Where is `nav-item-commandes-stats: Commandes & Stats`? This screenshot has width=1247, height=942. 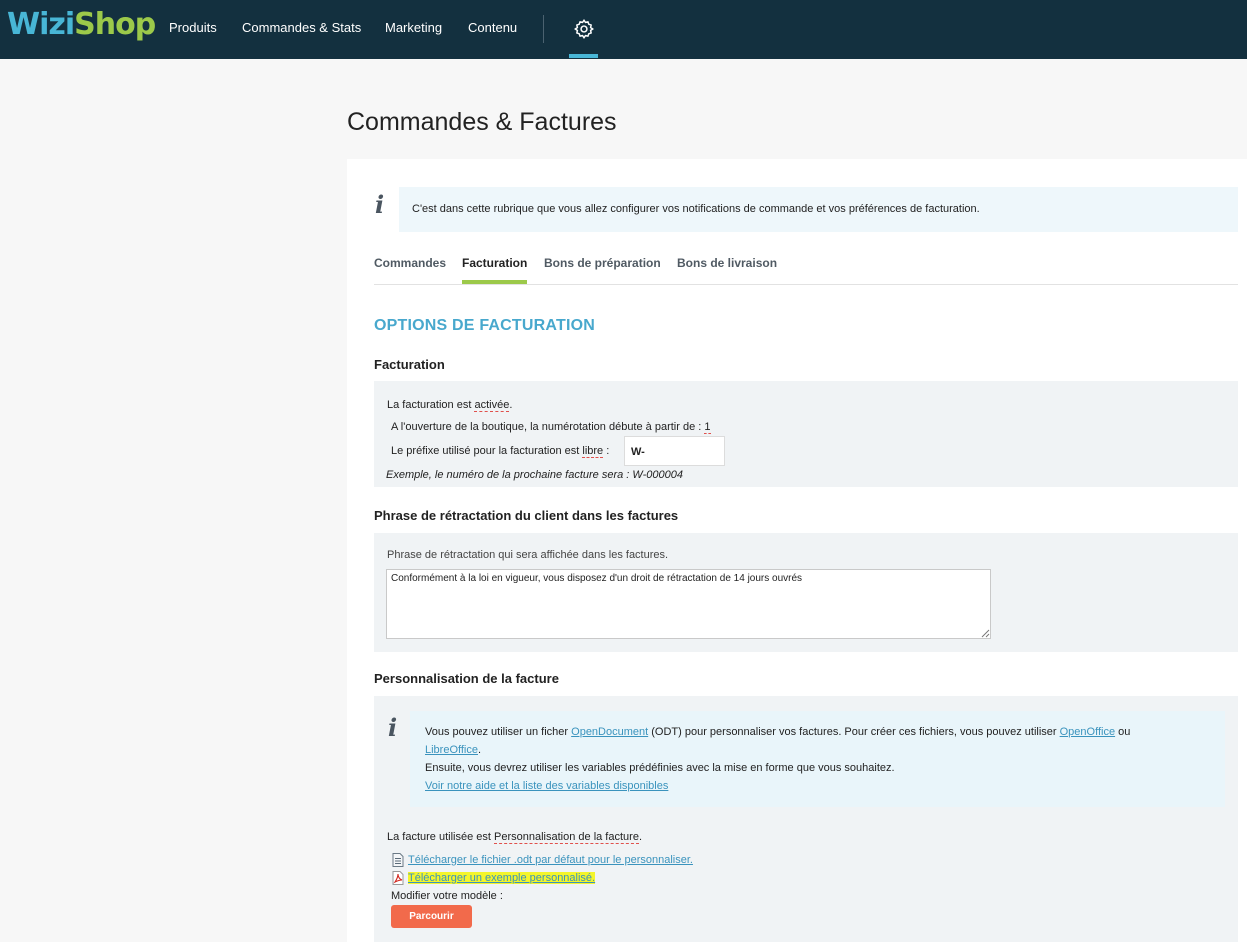
nav-item-commandes-stats: Commandes & Stats is located at coordinates (301, 27).